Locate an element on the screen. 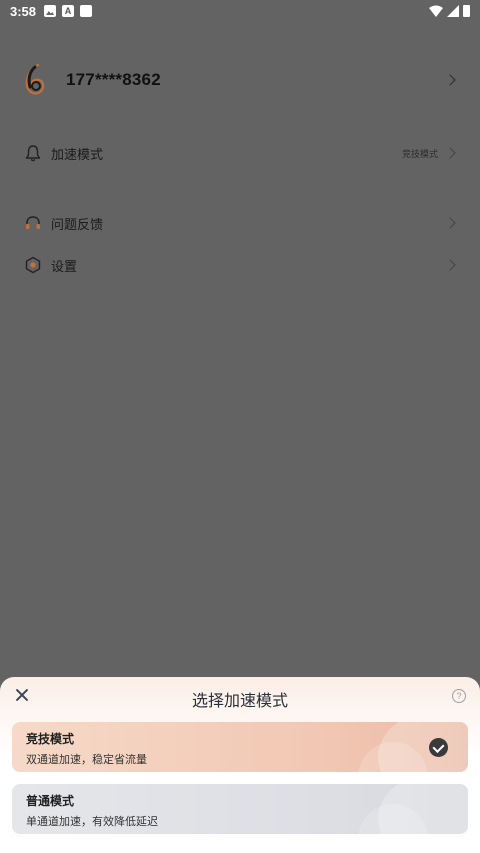 This screenshot has width=480, height=853. mode-name: 普通模式 is located at coordinates (50, 801).